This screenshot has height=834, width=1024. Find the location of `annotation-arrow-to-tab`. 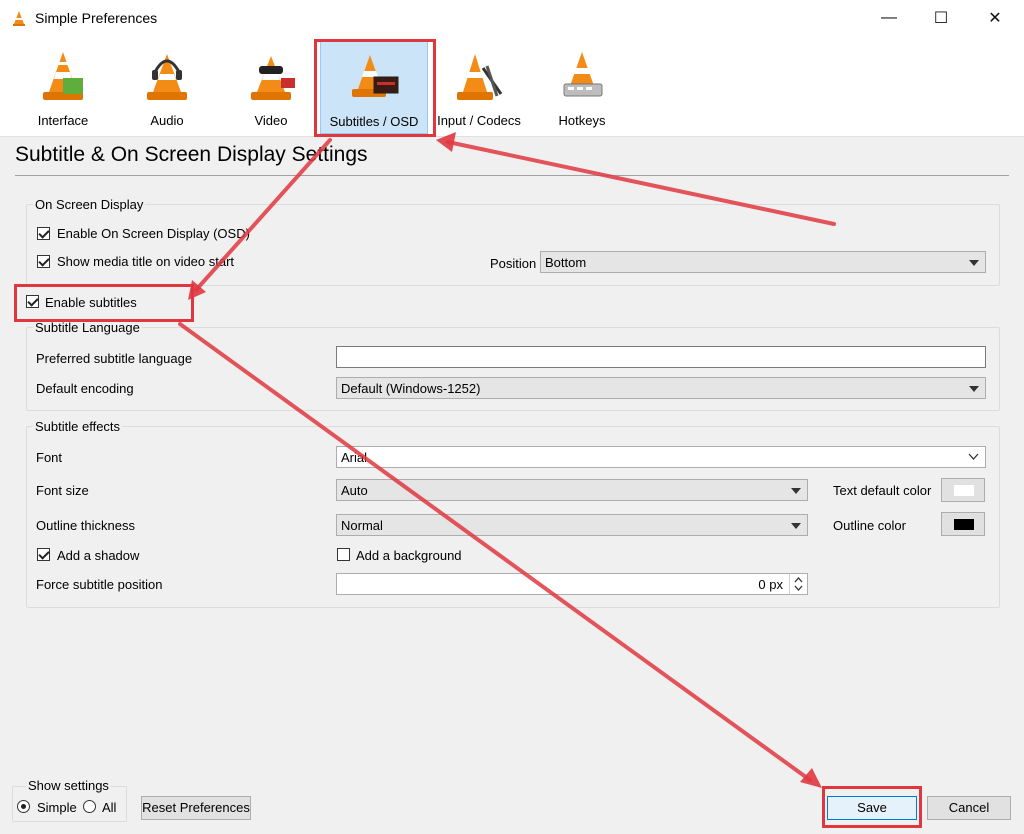

annotation-arrow-to-tab is located at coordinates (641, 183).